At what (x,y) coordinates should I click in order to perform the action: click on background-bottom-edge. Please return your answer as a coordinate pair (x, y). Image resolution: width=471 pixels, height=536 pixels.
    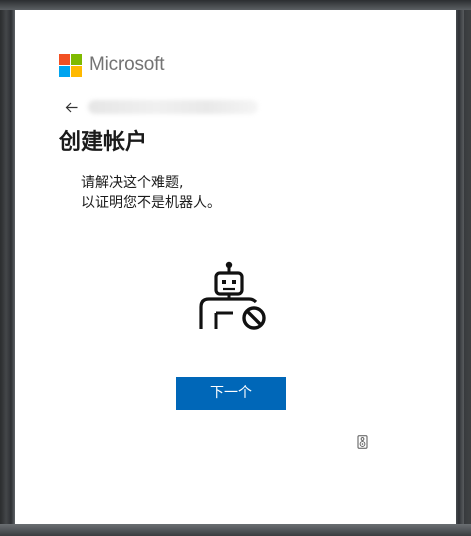
    Looking at the image, I should click on (235, 530).